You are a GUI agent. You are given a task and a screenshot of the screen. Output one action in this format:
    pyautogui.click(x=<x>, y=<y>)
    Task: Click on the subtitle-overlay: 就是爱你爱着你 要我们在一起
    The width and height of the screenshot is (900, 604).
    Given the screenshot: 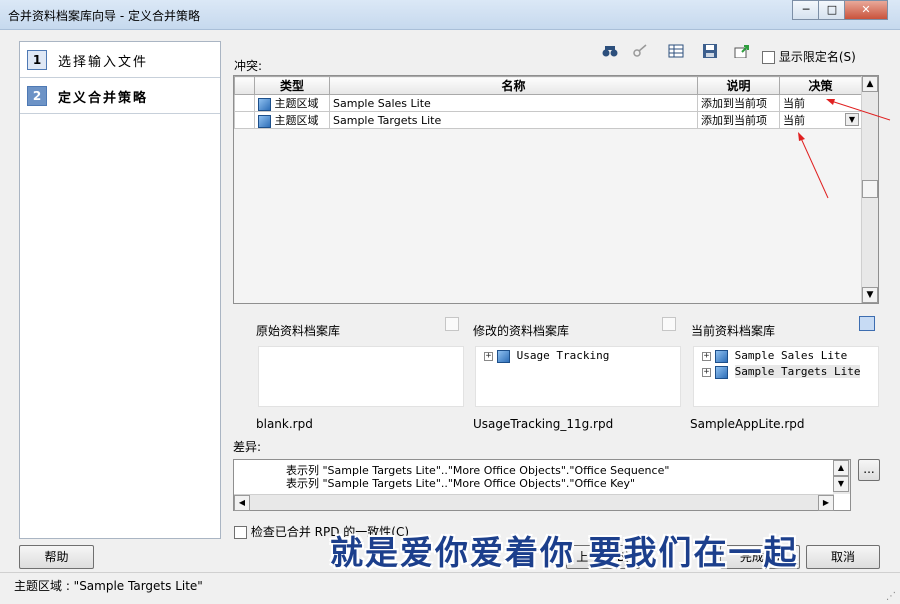 What is the action you would take?
    pyautogui.click(x=564, y=552)
    